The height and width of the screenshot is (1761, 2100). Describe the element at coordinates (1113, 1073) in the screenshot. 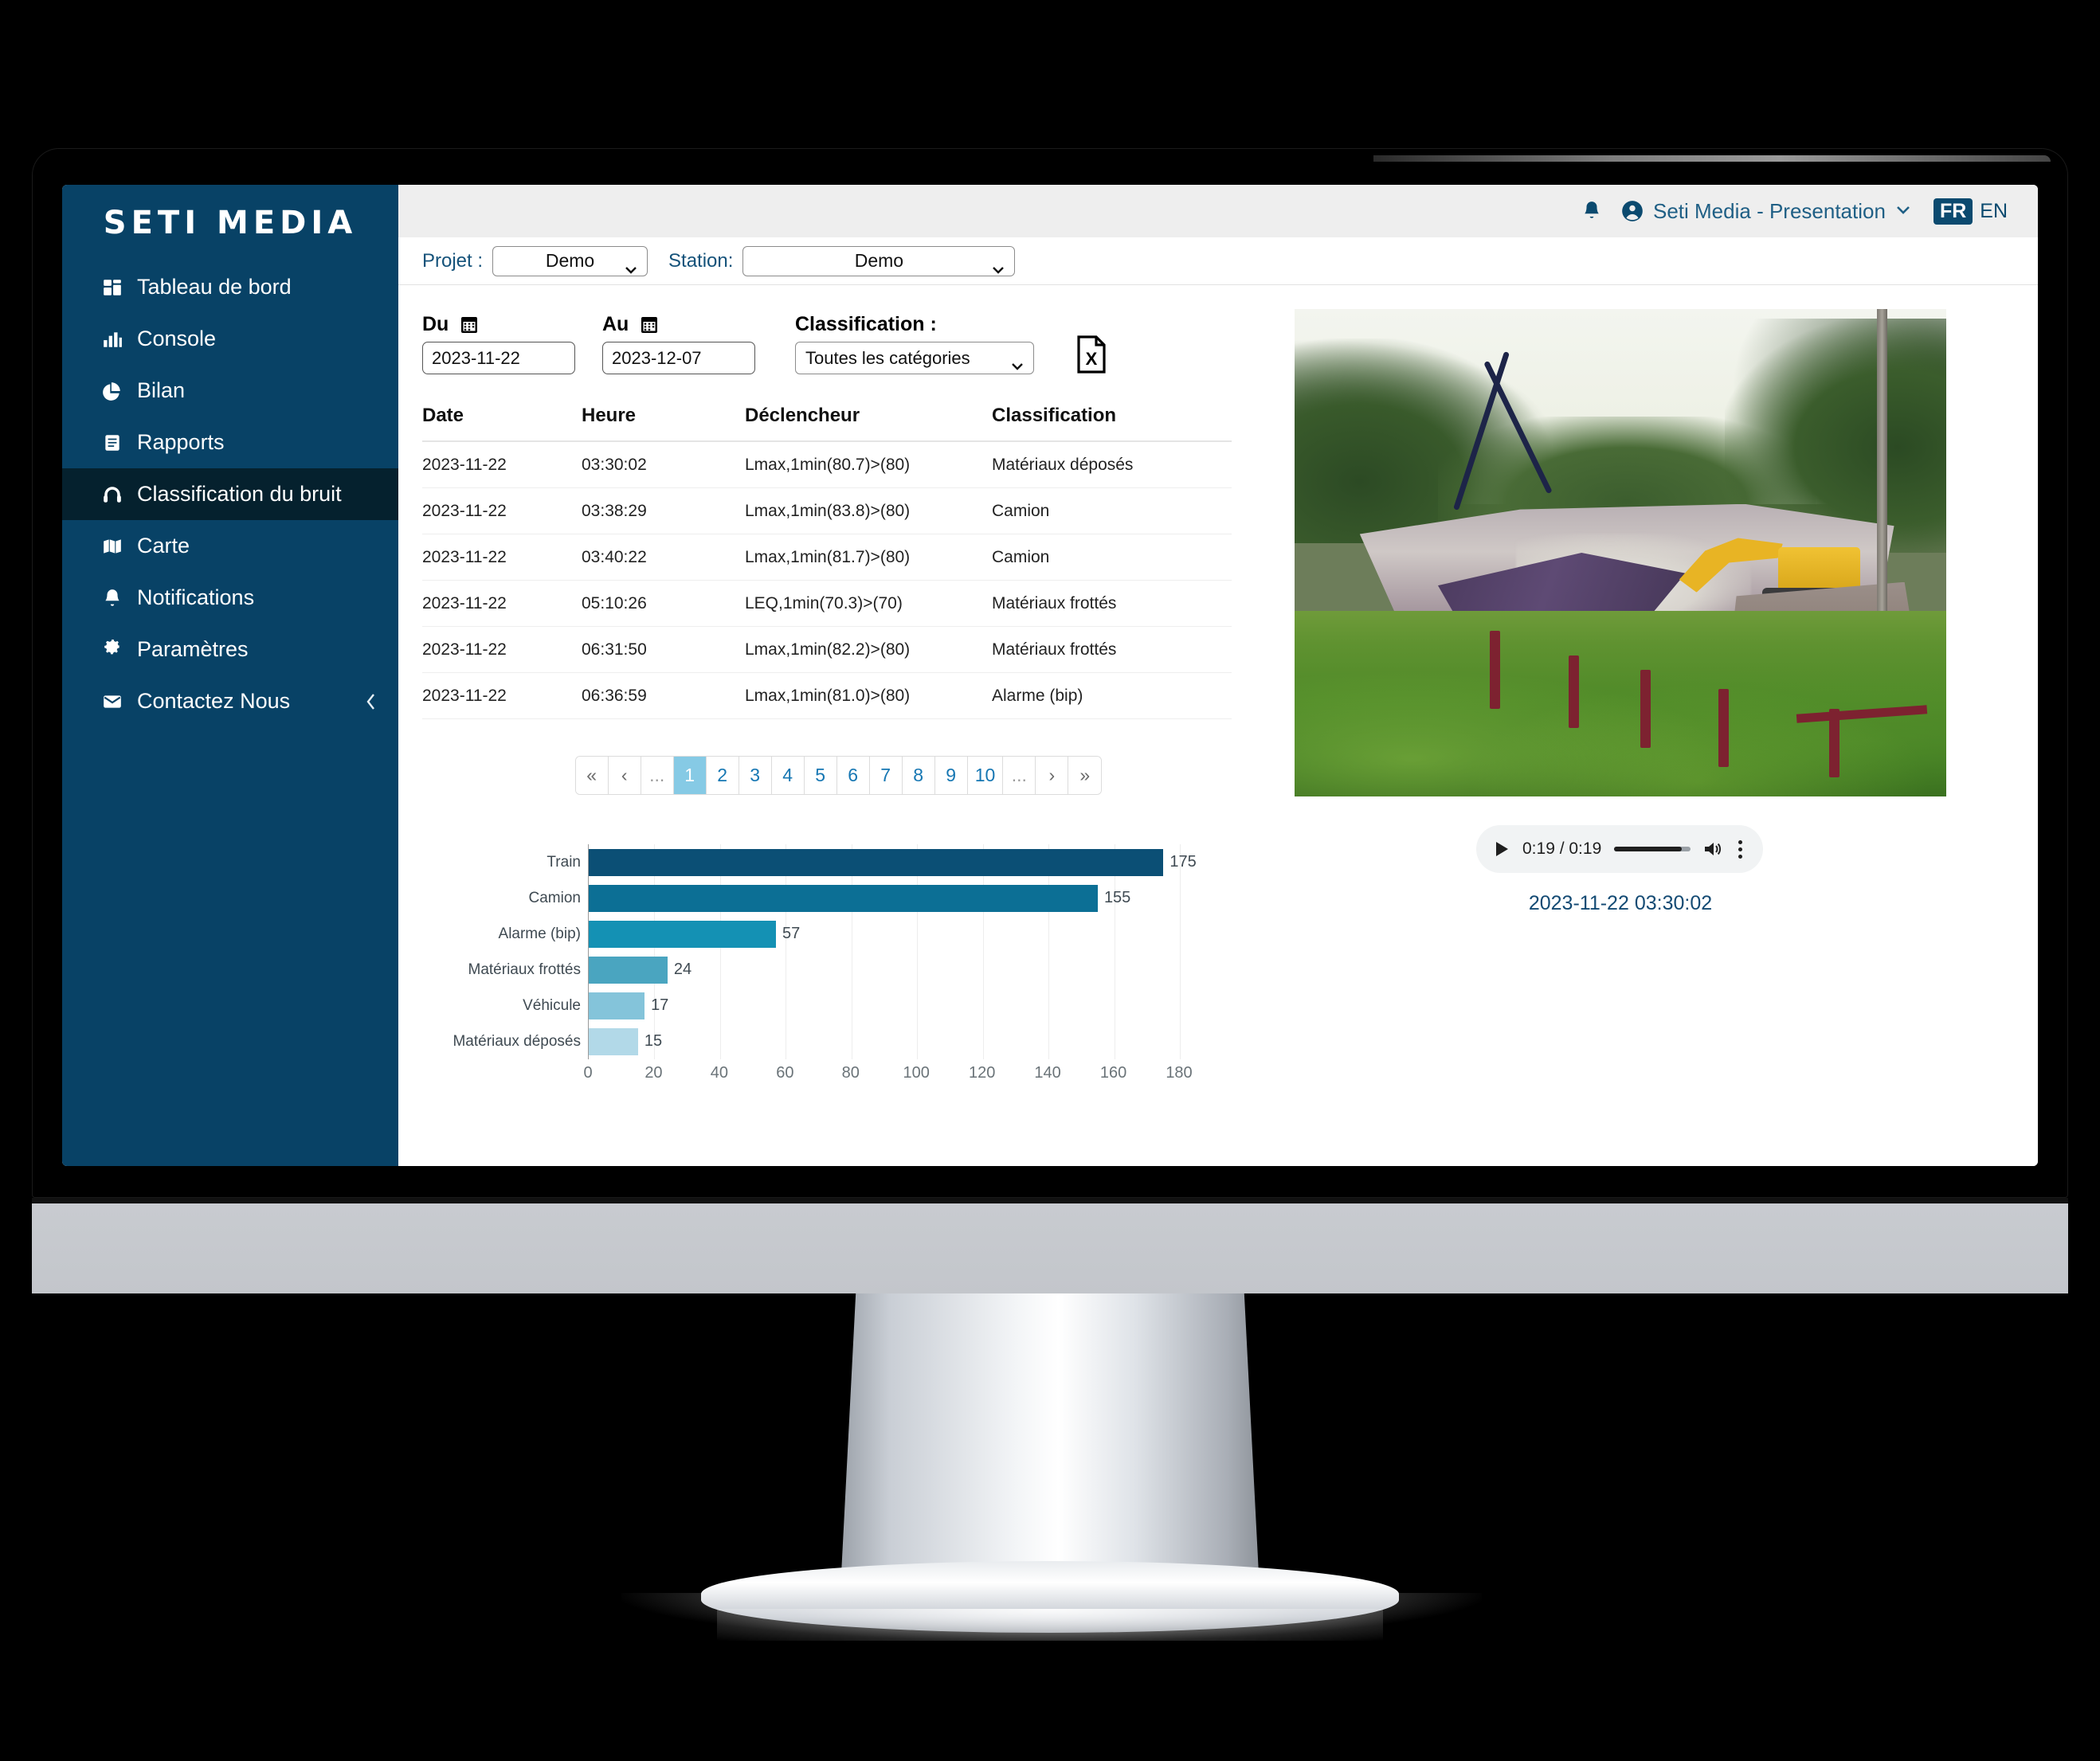

I see `chart-x-tick: 160` at that location.